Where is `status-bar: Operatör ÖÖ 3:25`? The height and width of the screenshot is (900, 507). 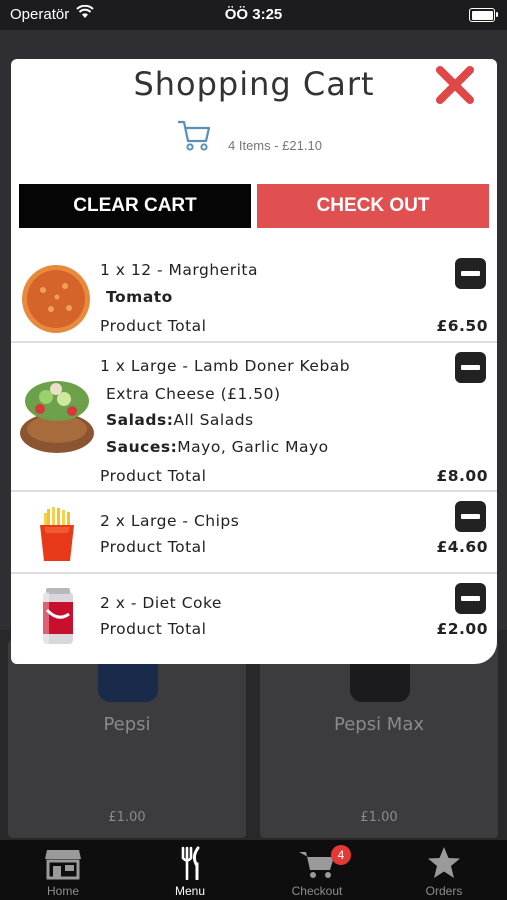
status-bar: Operatör ÖÖ 3:25 is located at coordinates (253, 15).